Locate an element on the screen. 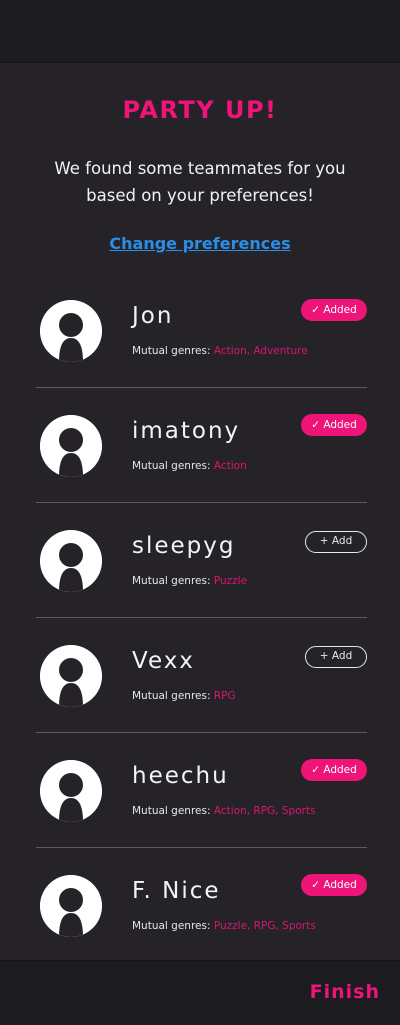 The width and height of the screenshot is (400, 1025). top-bar is located at coordinates (200, 31).